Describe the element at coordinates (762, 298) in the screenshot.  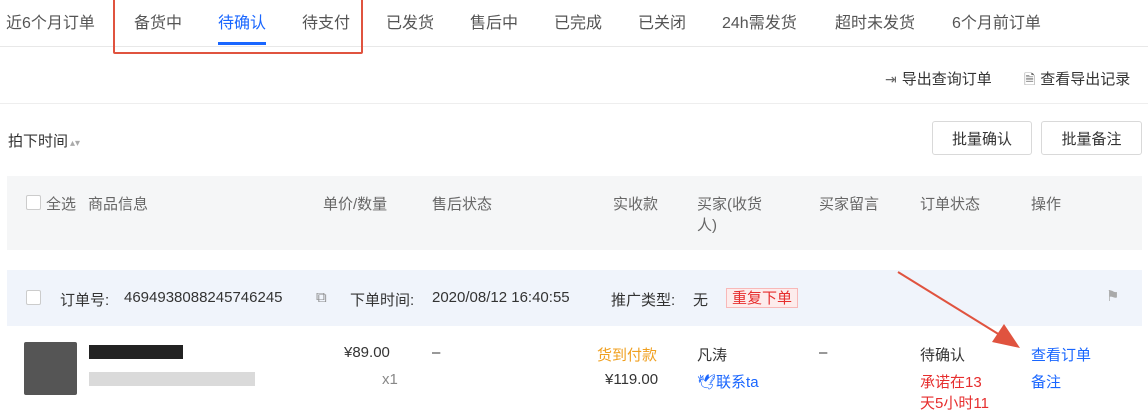
I see `duplicate-order-tag: 重复下单` at that location.